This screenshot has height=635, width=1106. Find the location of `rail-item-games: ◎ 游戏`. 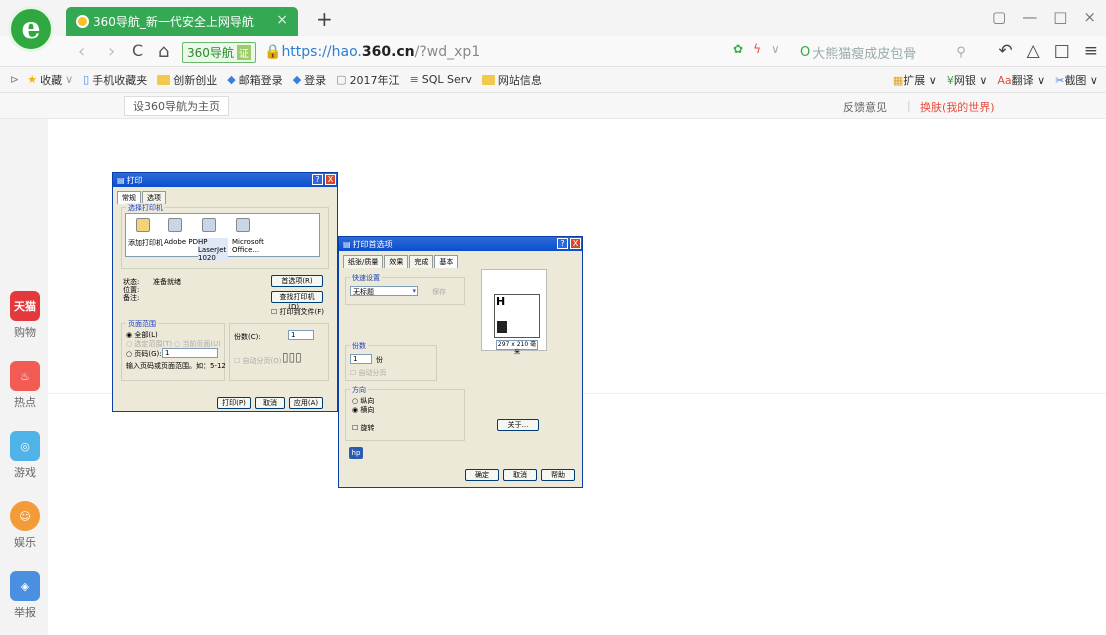

rail-item-games: ◎ 游戏 is located at coordinates (25, 455).